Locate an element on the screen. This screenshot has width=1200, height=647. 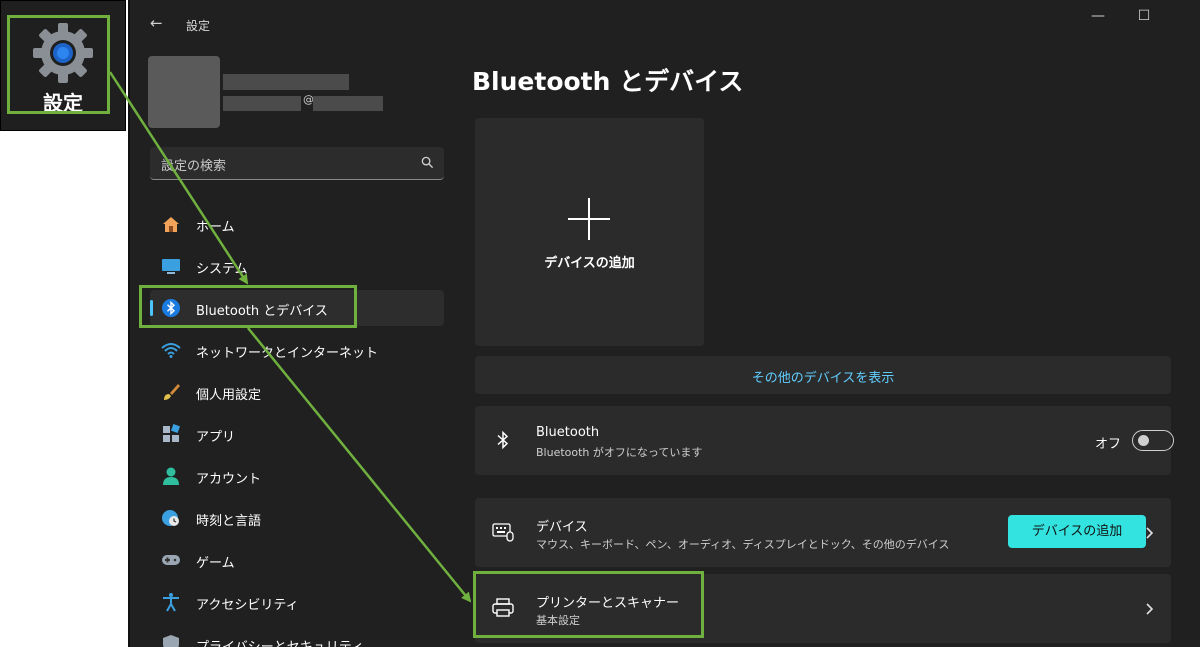
system-icon is located at coordinates (171, 266).